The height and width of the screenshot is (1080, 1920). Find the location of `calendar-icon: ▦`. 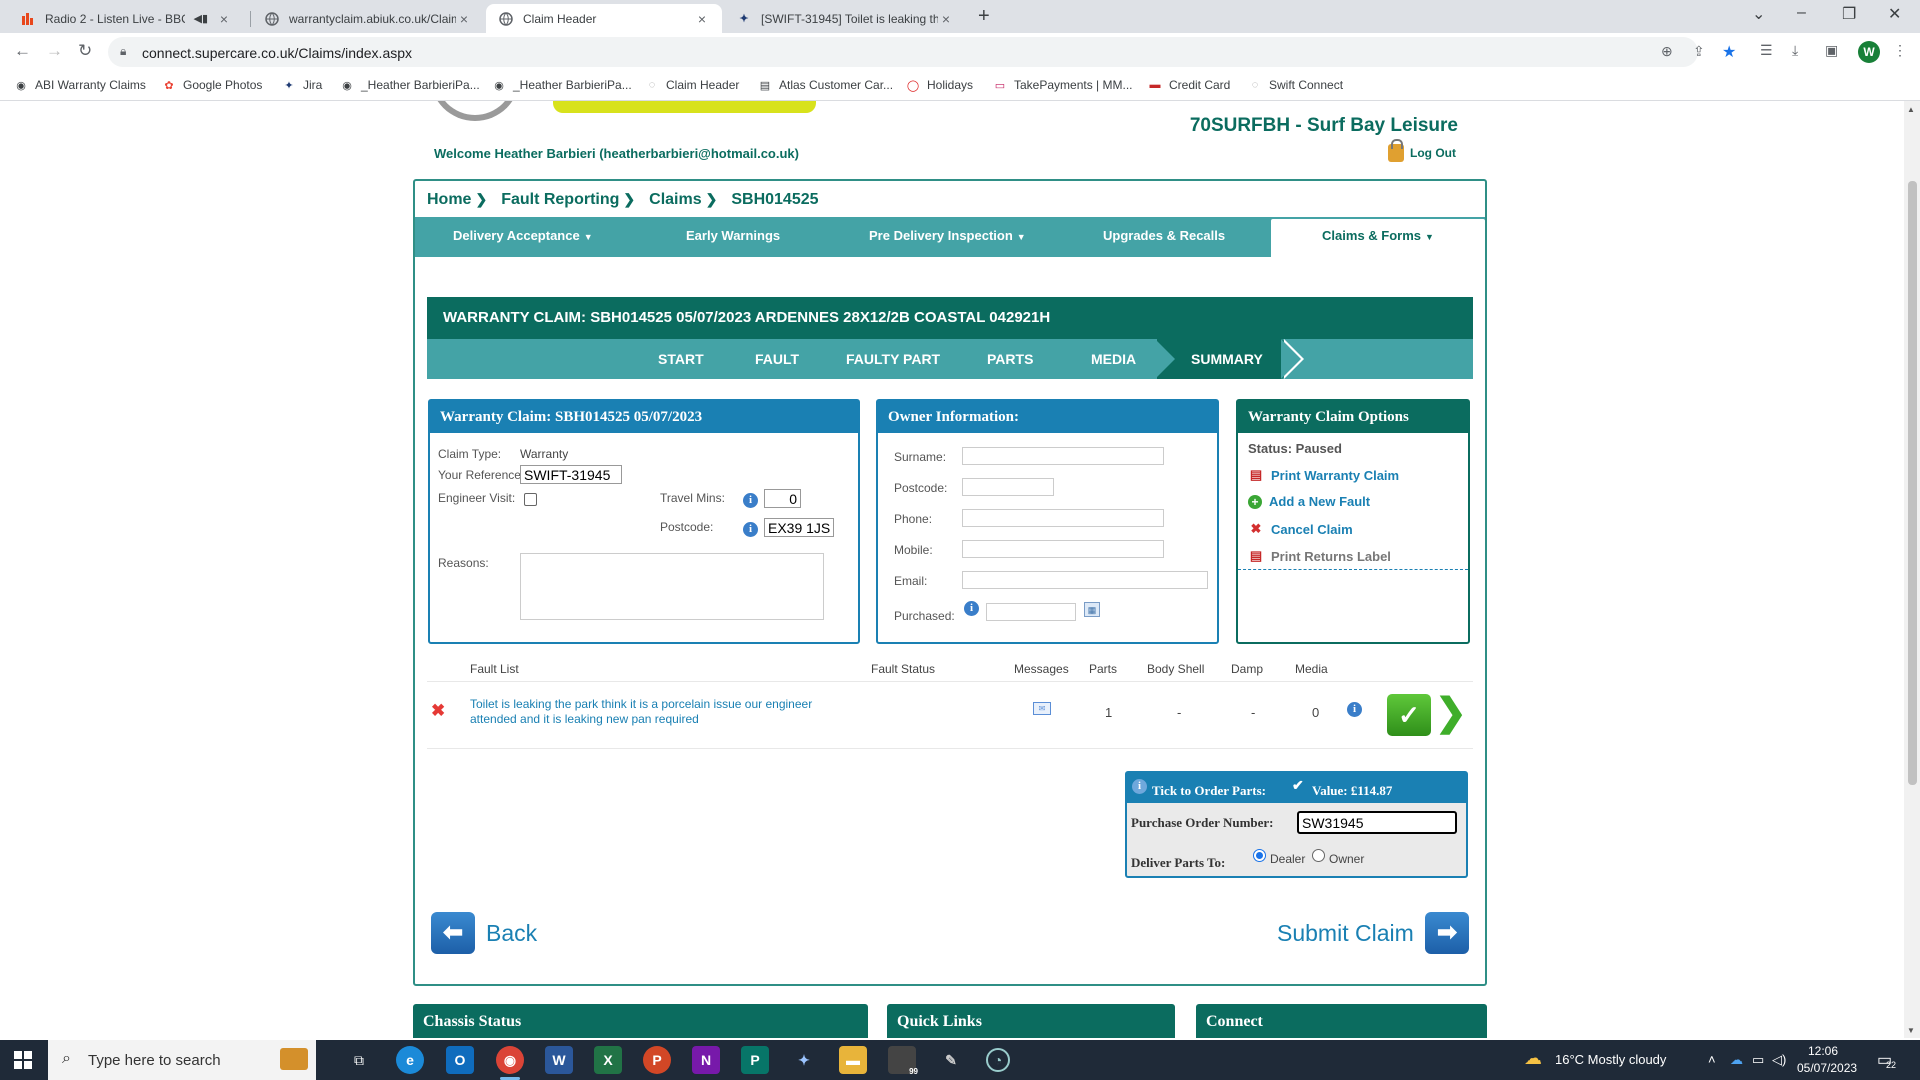

calendar-icon: ▦ is located at coordinates (1092, 609).